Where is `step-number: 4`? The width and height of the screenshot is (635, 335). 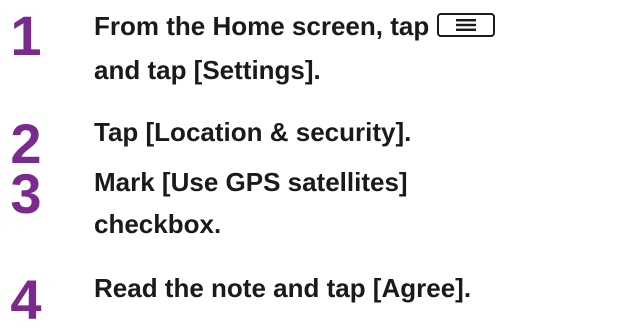 step-number: 4 is located at coordinates (26, 299).